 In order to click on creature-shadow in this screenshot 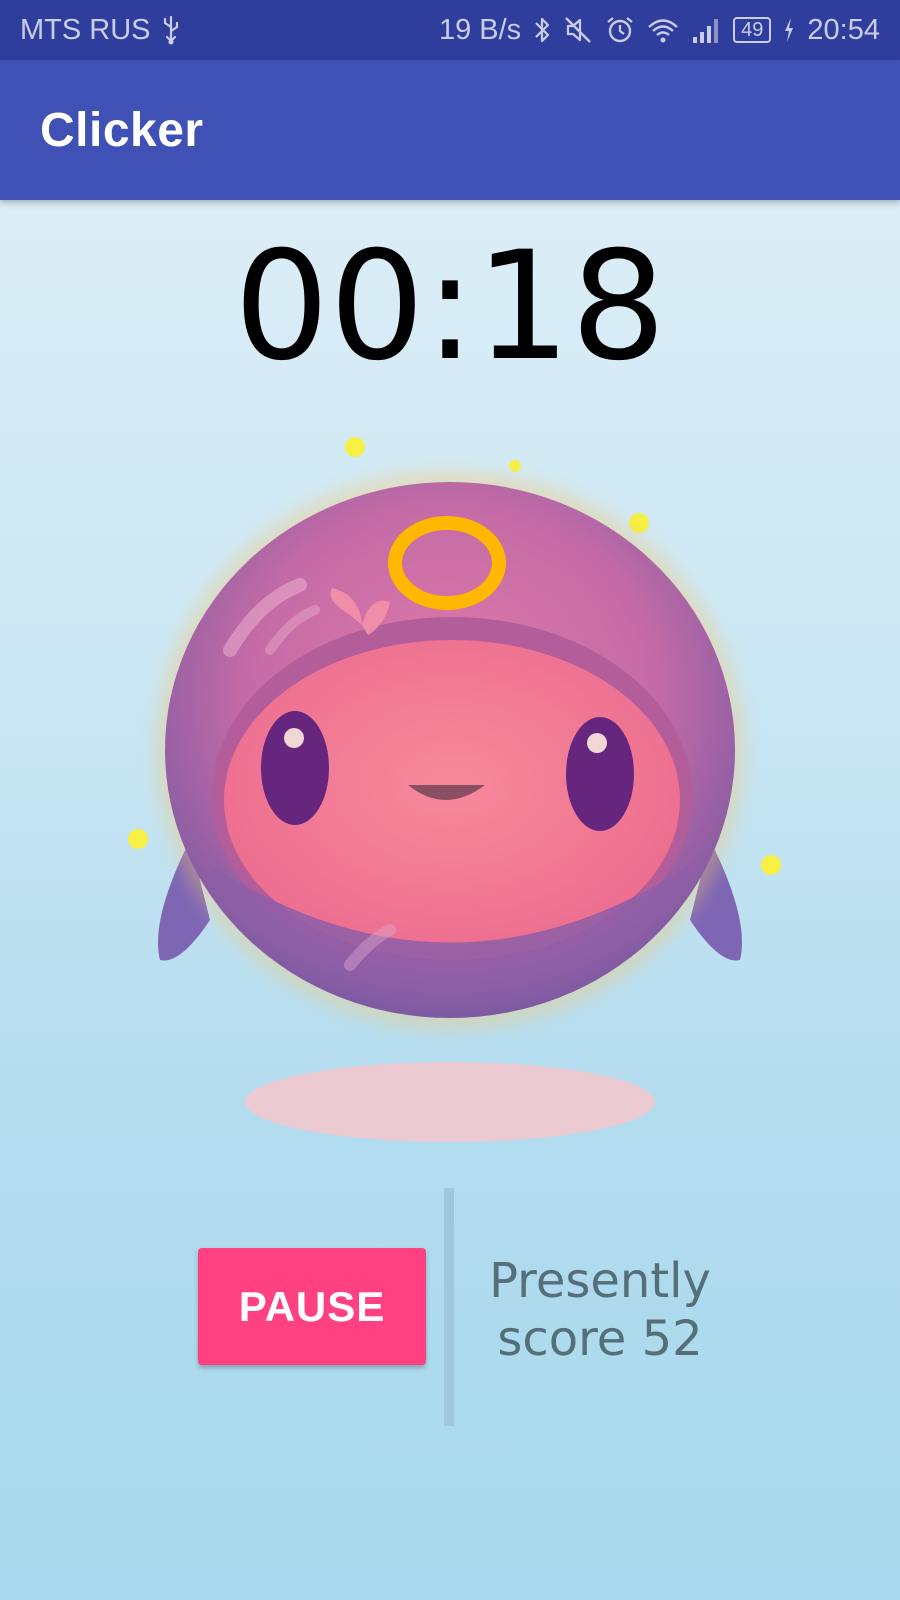, I will do `click(450, 1102)`.